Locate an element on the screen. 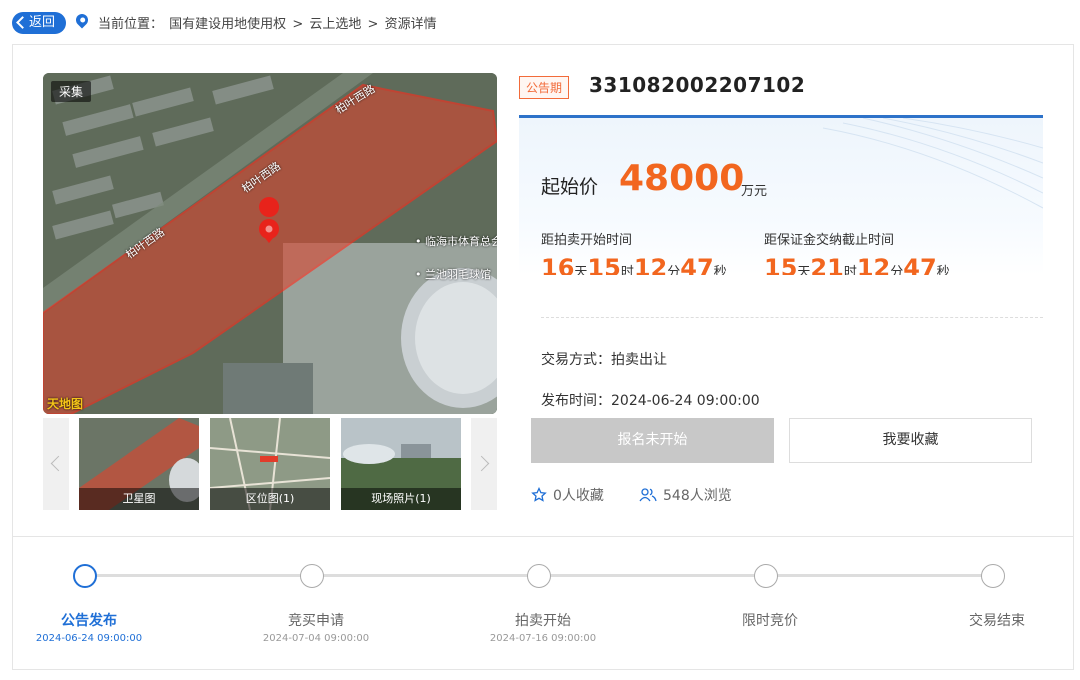 The height and width of the screenshot is (680, 1080). timeline-step-name: 竞买申请 is located at coordinates (316, 621).